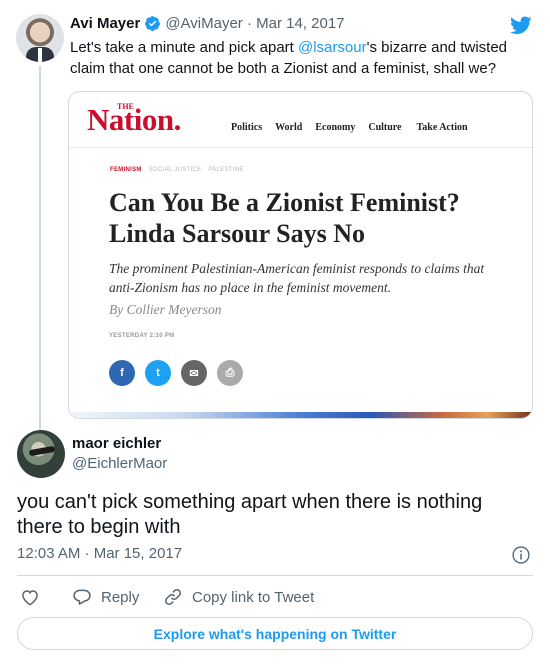 This screenshot has height=666, width=550. What do you see at coordinates (158, 373) in the screenshot?
I see `twitter-share-icon: t` at bounding box center [158, 373].